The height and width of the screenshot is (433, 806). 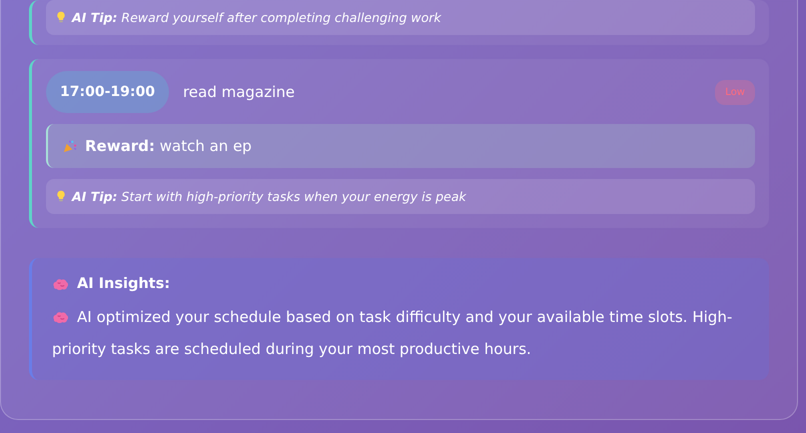 What do you see at coordinates (123, 284) in the screenshot?
I see `insights-title: AI Insights:` at bounding box center [123, 284].